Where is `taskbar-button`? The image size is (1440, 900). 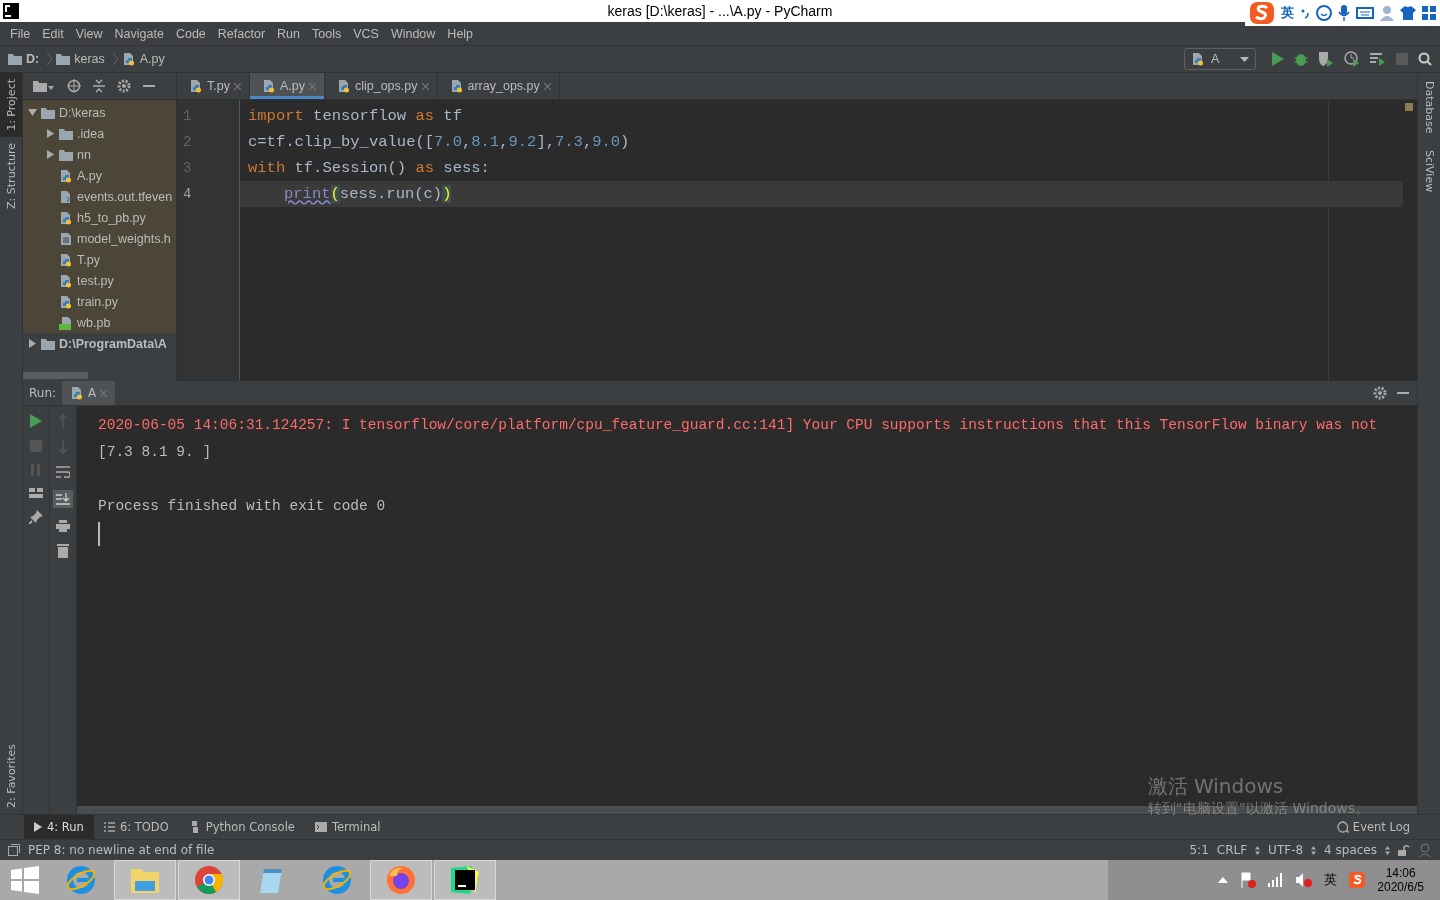 taskbar-button is located at coordinates (465, 880).